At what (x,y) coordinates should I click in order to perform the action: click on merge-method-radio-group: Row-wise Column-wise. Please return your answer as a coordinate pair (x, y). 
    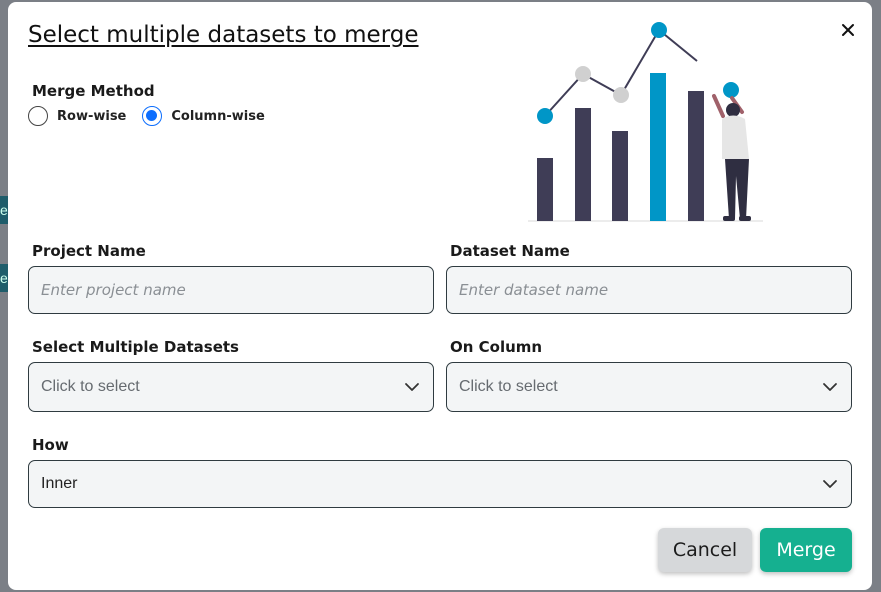
    Looking at the image, I should click on (154, 116).